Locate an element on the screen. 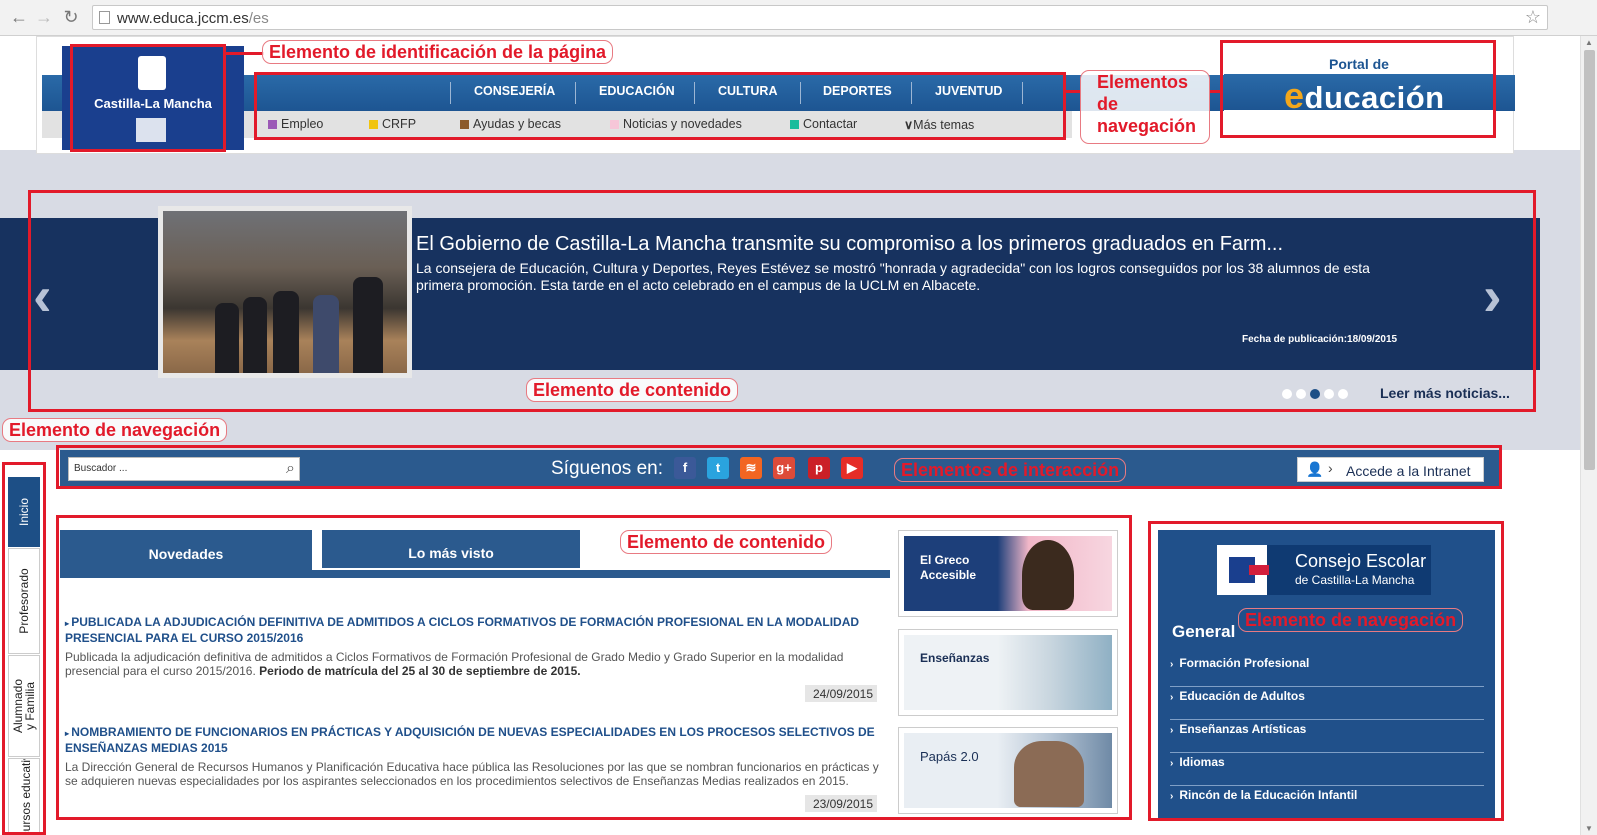  bookmark-star-icon: ☆ is located at coordinates (1533, 17).